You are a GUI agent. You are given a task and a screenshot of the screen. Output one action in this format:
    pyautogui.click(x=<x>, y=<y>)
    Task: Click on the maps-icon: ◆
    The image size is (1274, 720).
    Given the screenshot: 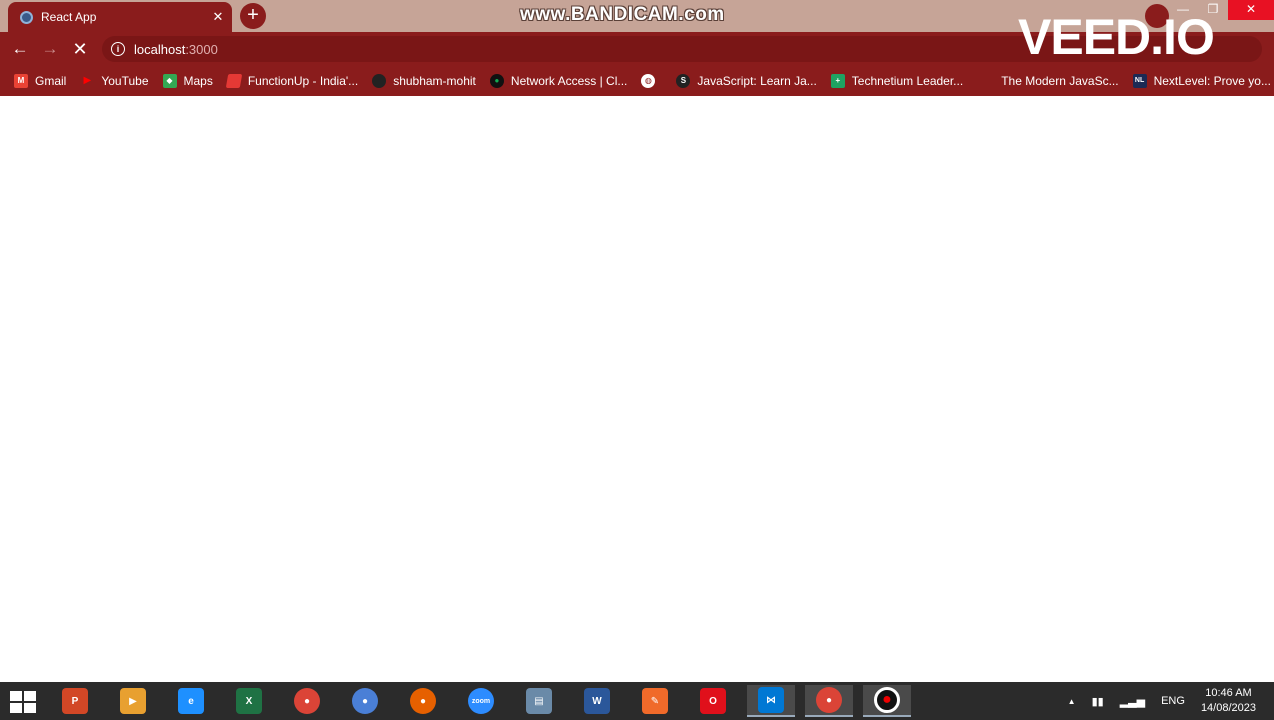 What is the action you would take?
    pyautogui.click(x=169, y=81)
    